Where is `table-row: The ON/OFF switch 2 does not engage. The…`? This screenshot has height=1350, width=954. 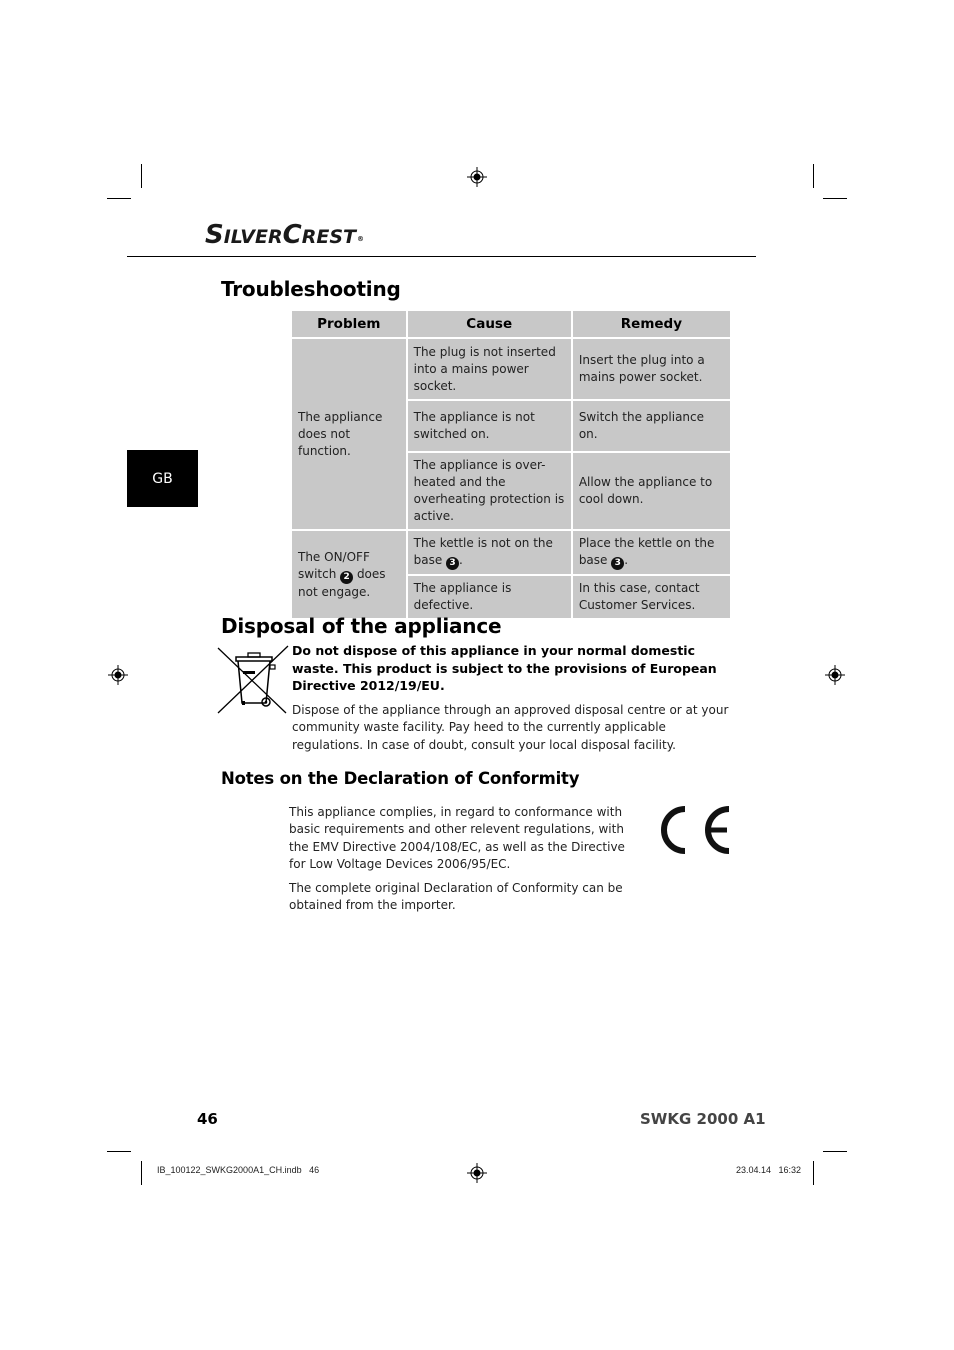
table-row: The ON/OFF switch 2 does not engage. The… is located at coordinates (511, 574).